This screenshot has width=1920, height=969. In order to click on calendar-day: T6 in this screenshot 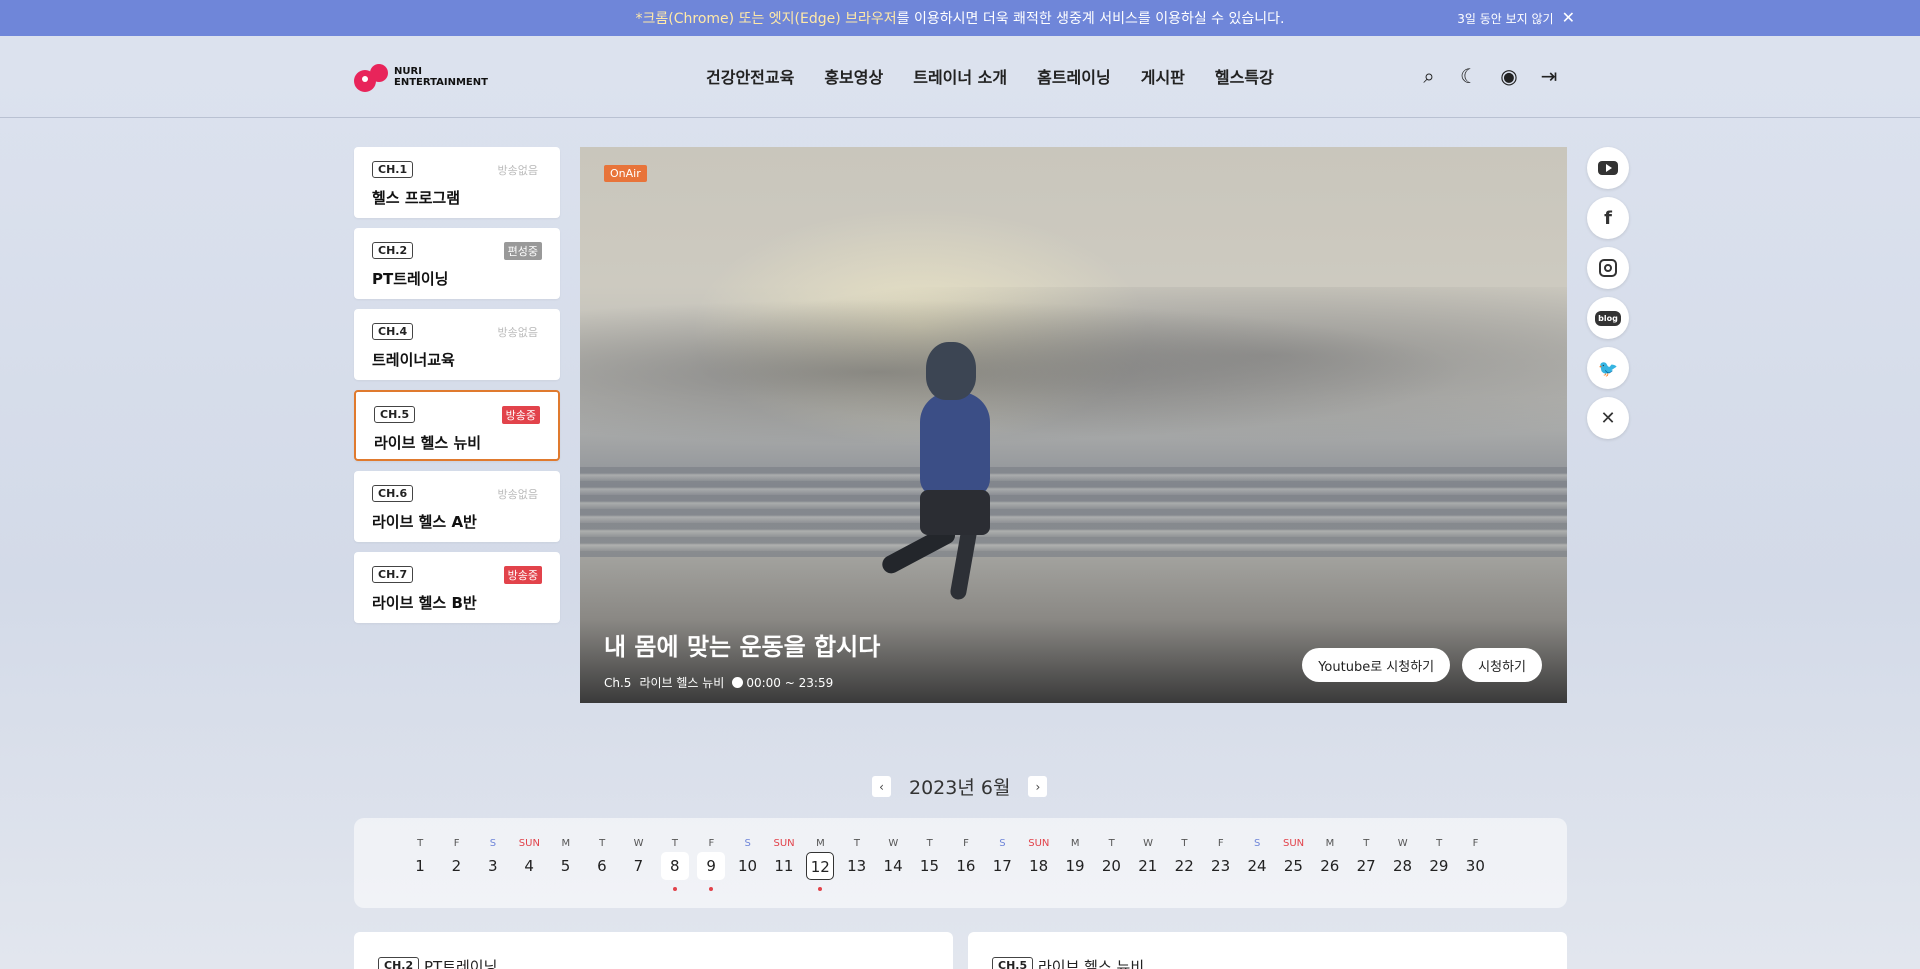, I will do `click(602, 863)`.